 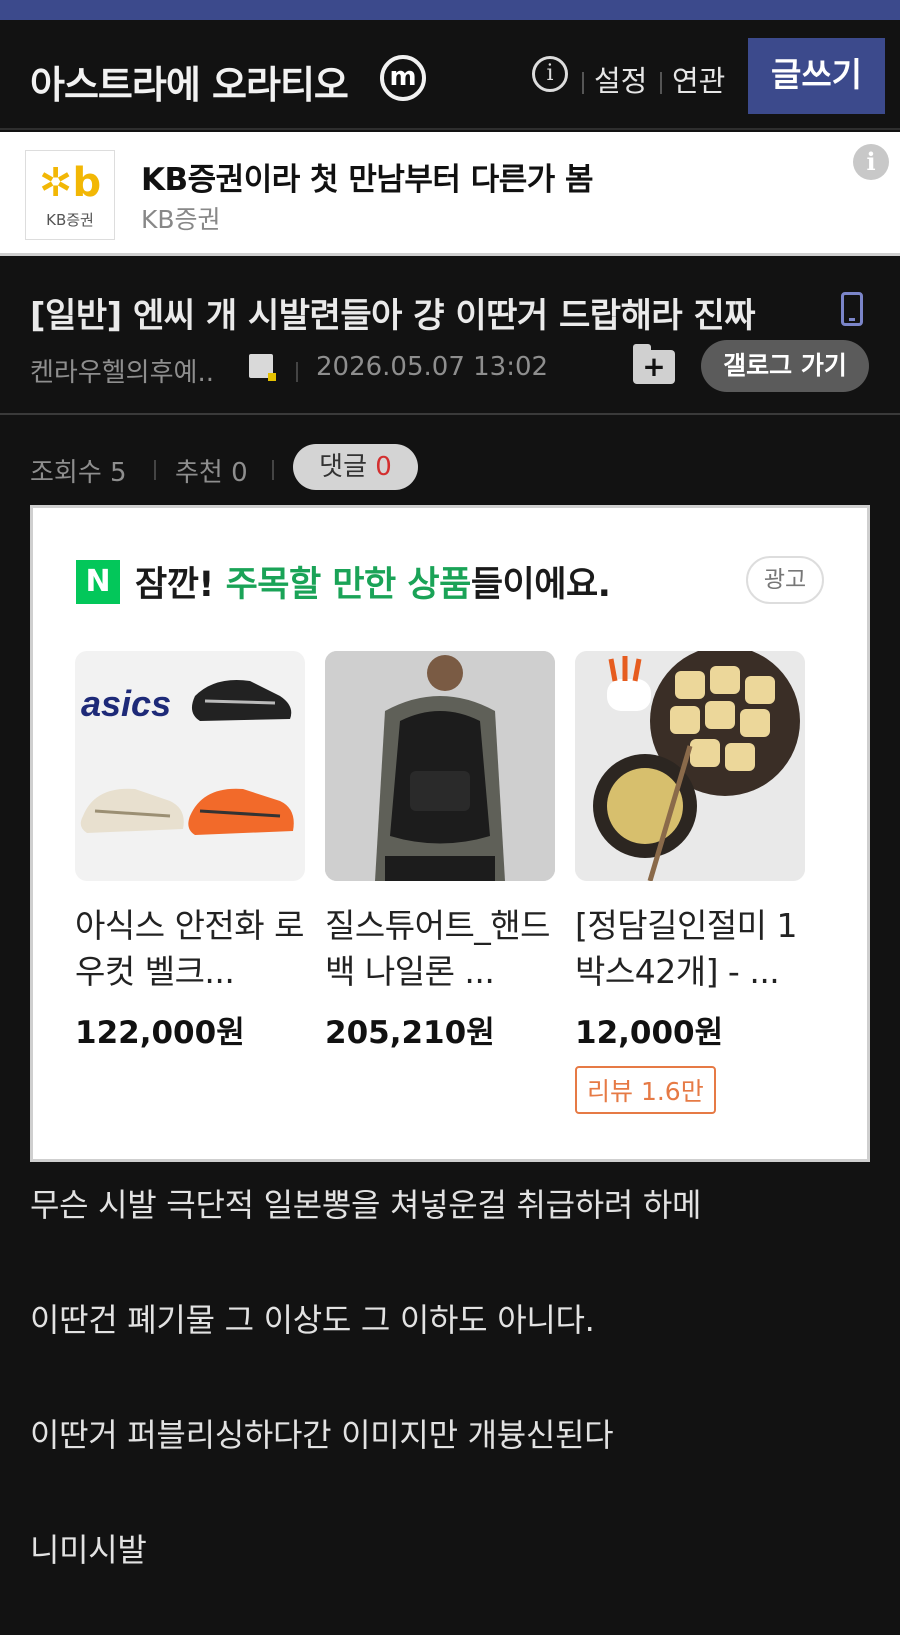 I want to click on product-card: [정담길인절미 1박스42개] - ... 12,000원 리뷰 1.6만, so click(x=690, y=882).